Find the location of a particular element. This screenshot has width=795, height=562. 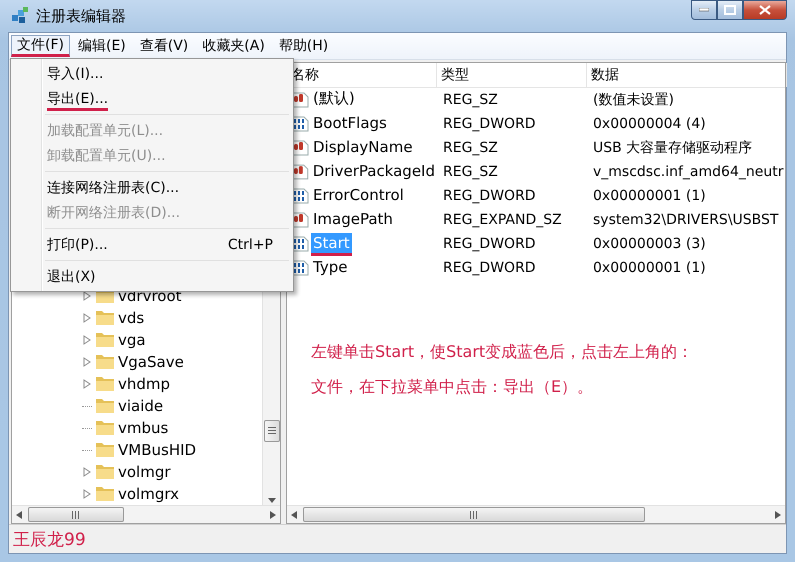

tree-item: vds is located at coordinates (131, 318).